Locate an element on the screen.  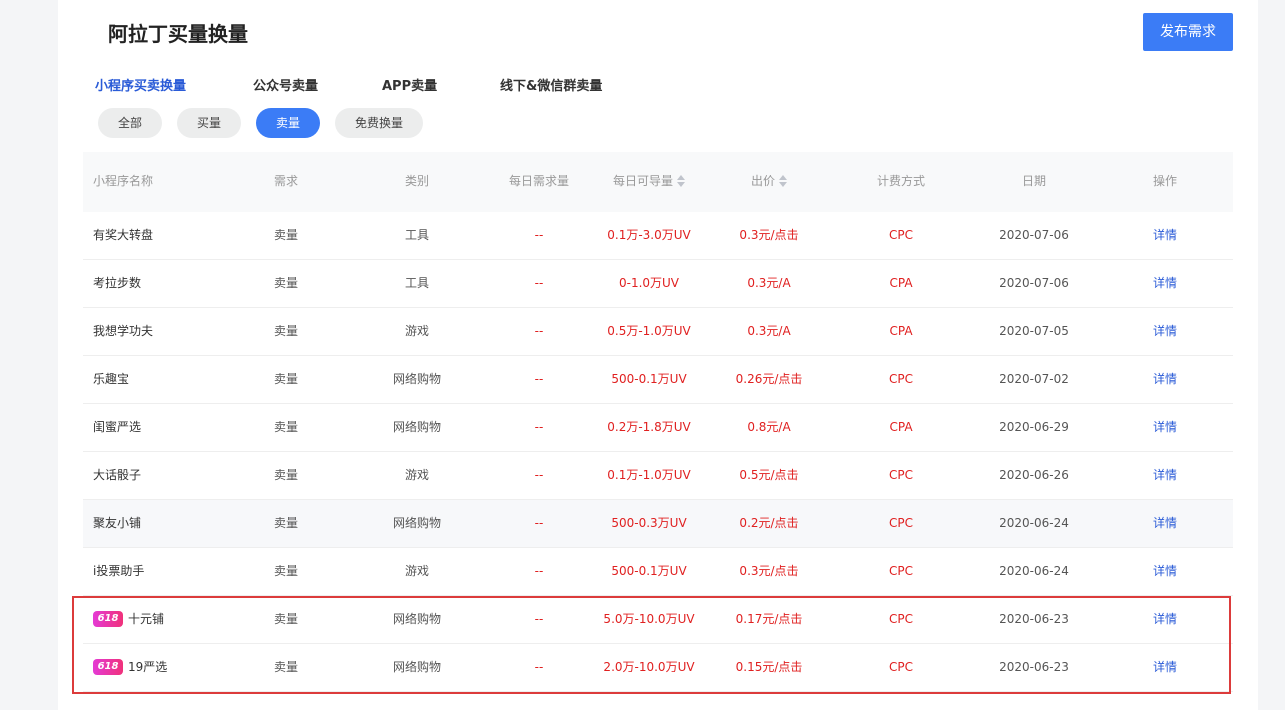
cell-daily-supply: 500-0.3万UV is located at coordinates (649, 523).